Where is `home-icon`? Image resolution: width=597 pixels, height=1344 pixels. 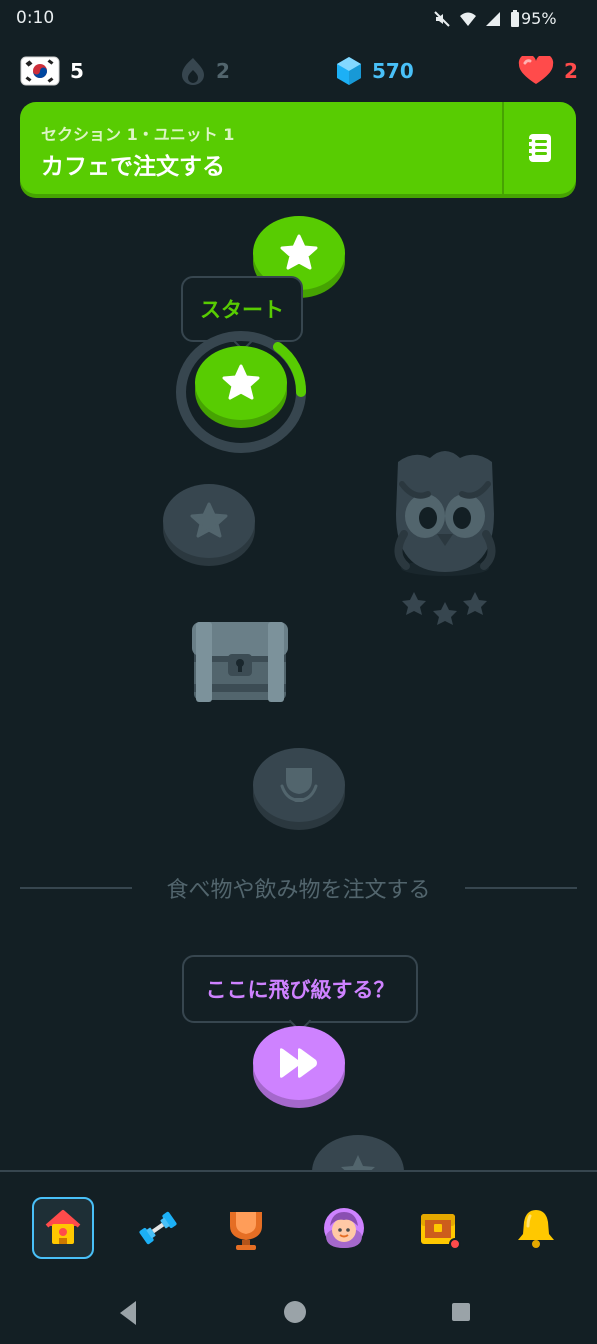 home-icon is located at coordinates (63, 1227).